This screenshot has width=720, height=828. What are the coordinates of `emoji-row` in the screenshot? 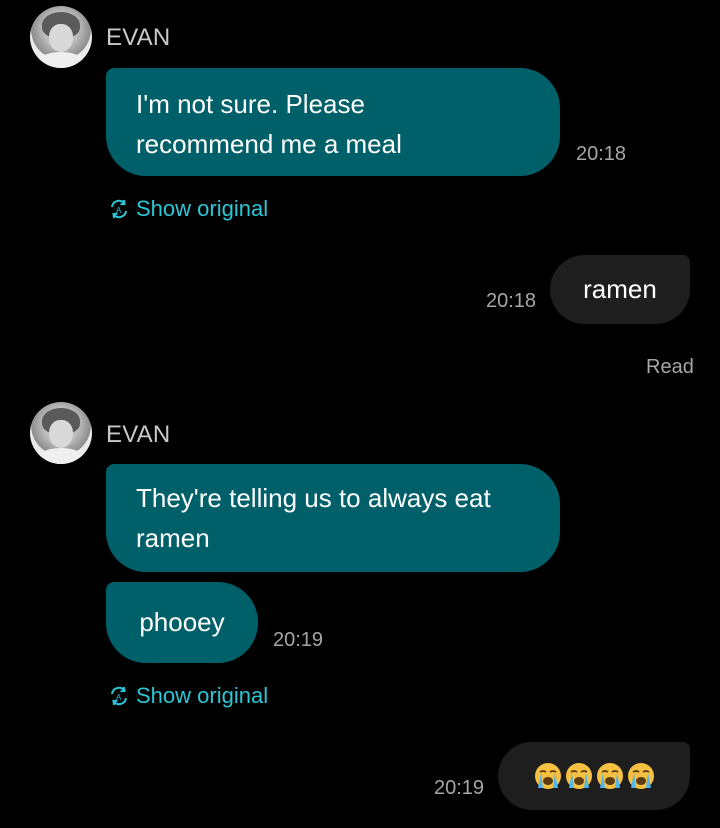 It's located at (594, 776).